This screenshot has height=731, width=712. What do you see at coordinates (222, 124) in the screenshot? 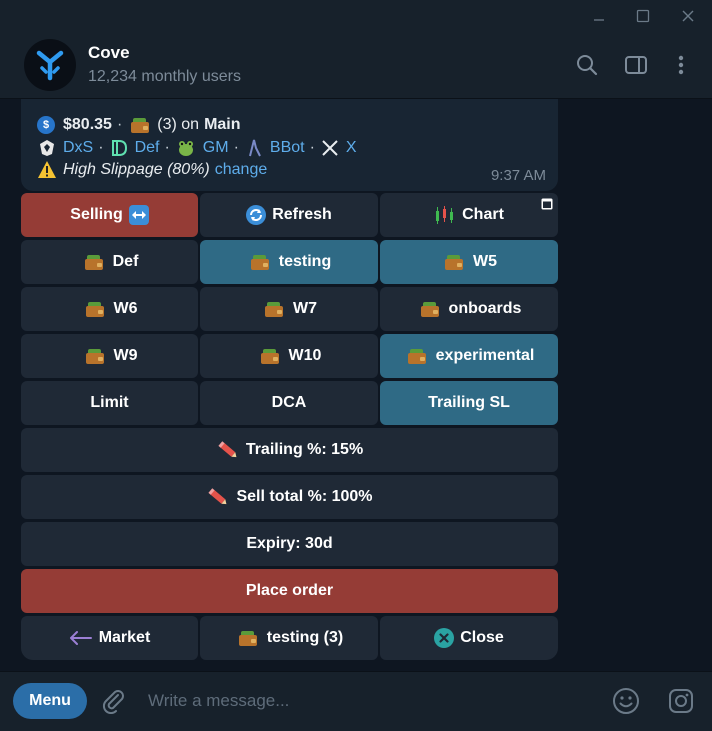
I see `wallet-name: Main` at bounding box center [222, 124].